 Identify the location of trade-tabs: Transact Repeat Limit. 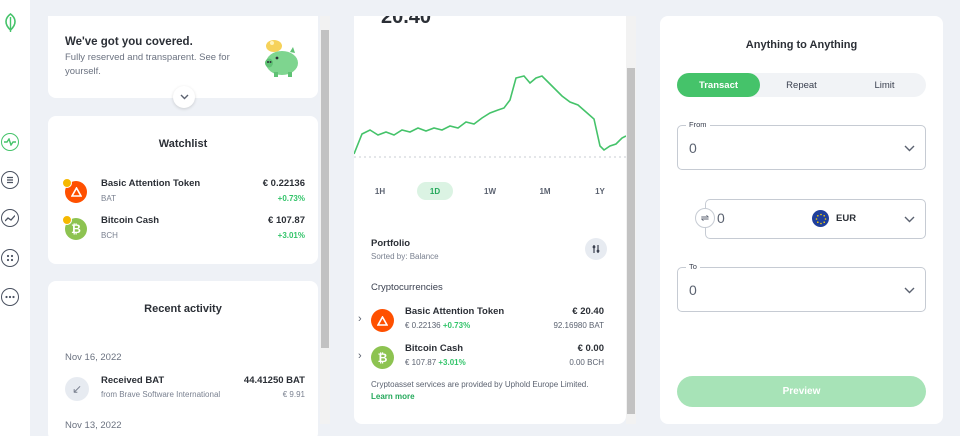
(801, 85).